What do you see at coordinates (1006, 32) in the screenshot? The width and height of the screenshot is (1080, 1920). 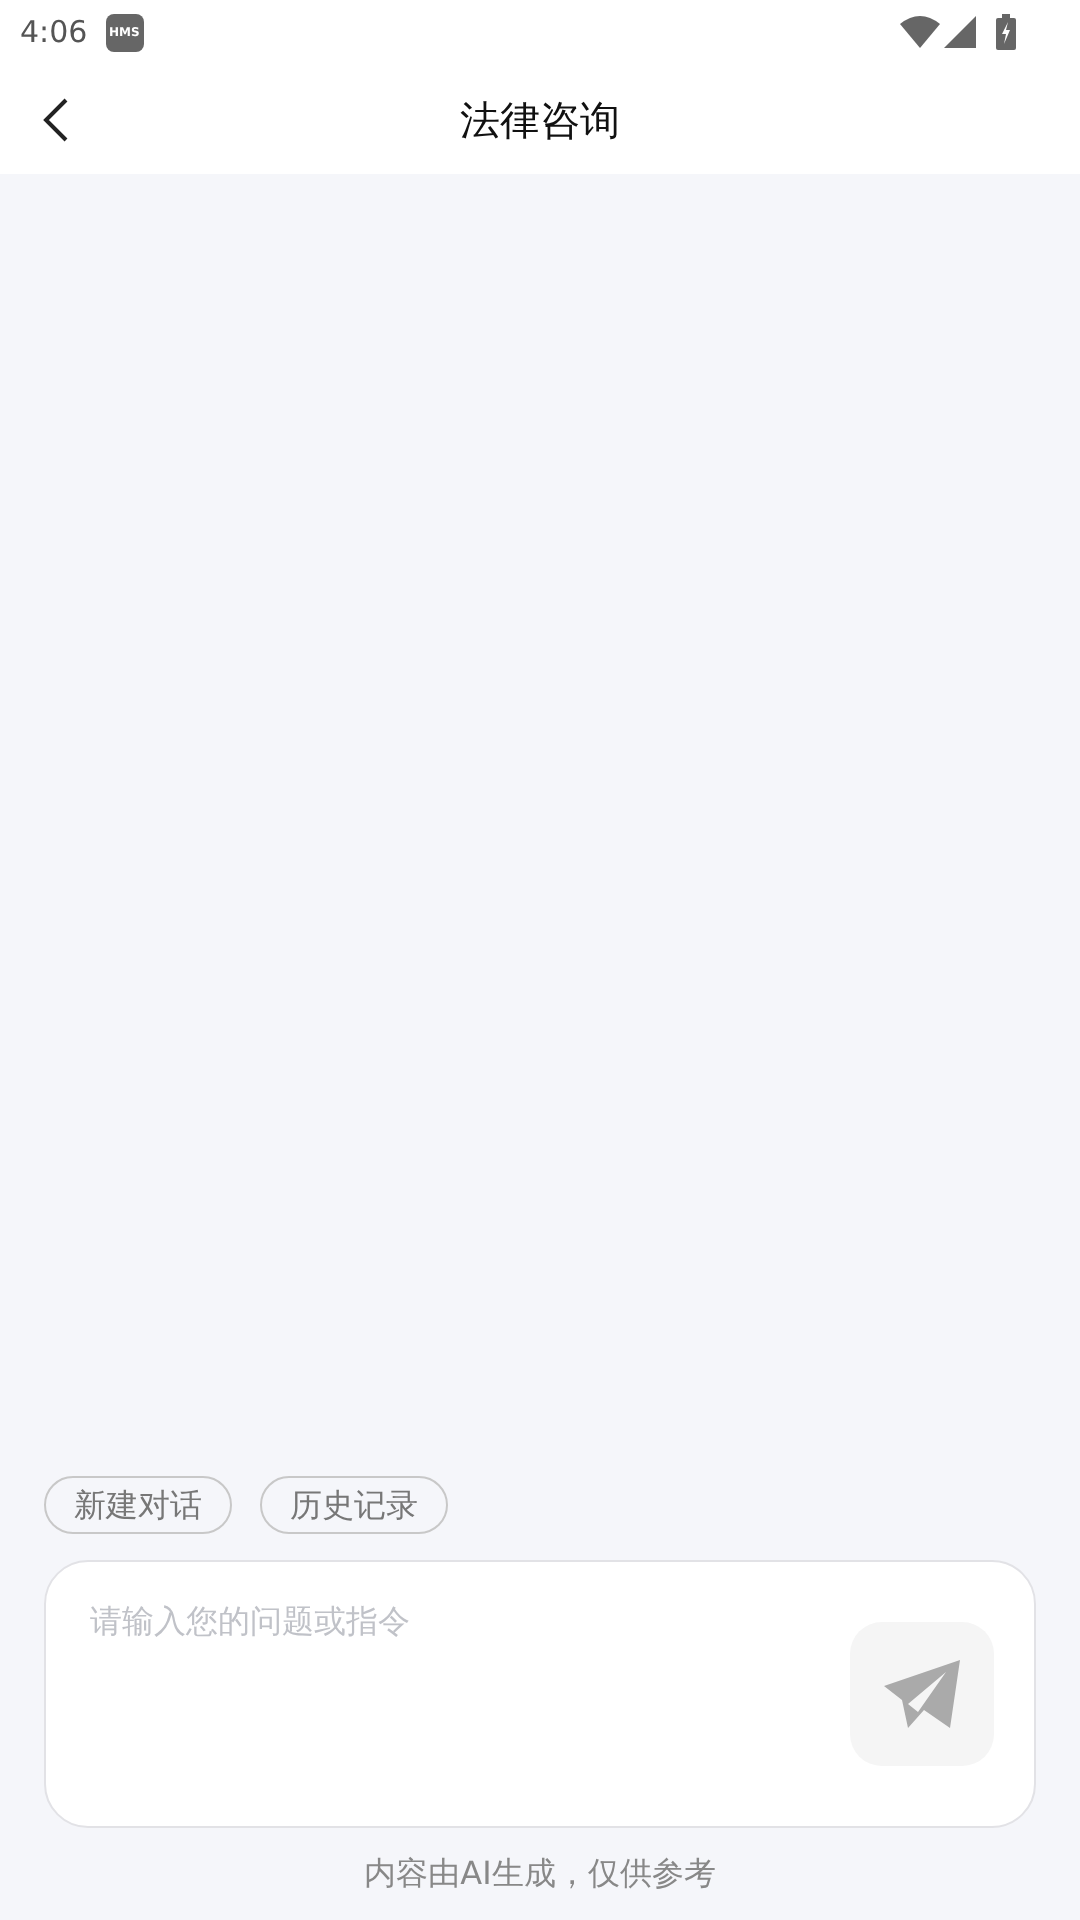 I see `battery-icon` at bounding box center [1006, 32].